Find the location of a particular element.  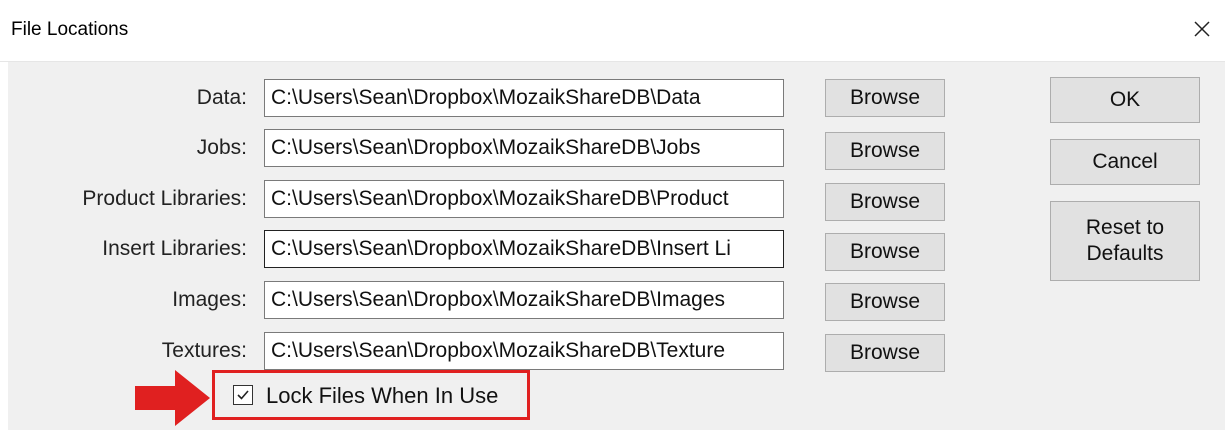

jobs-path-input: C:\Users\Sean\Dropbox\MozaikShareDB\Jobs is located at coordinates (524, 148).